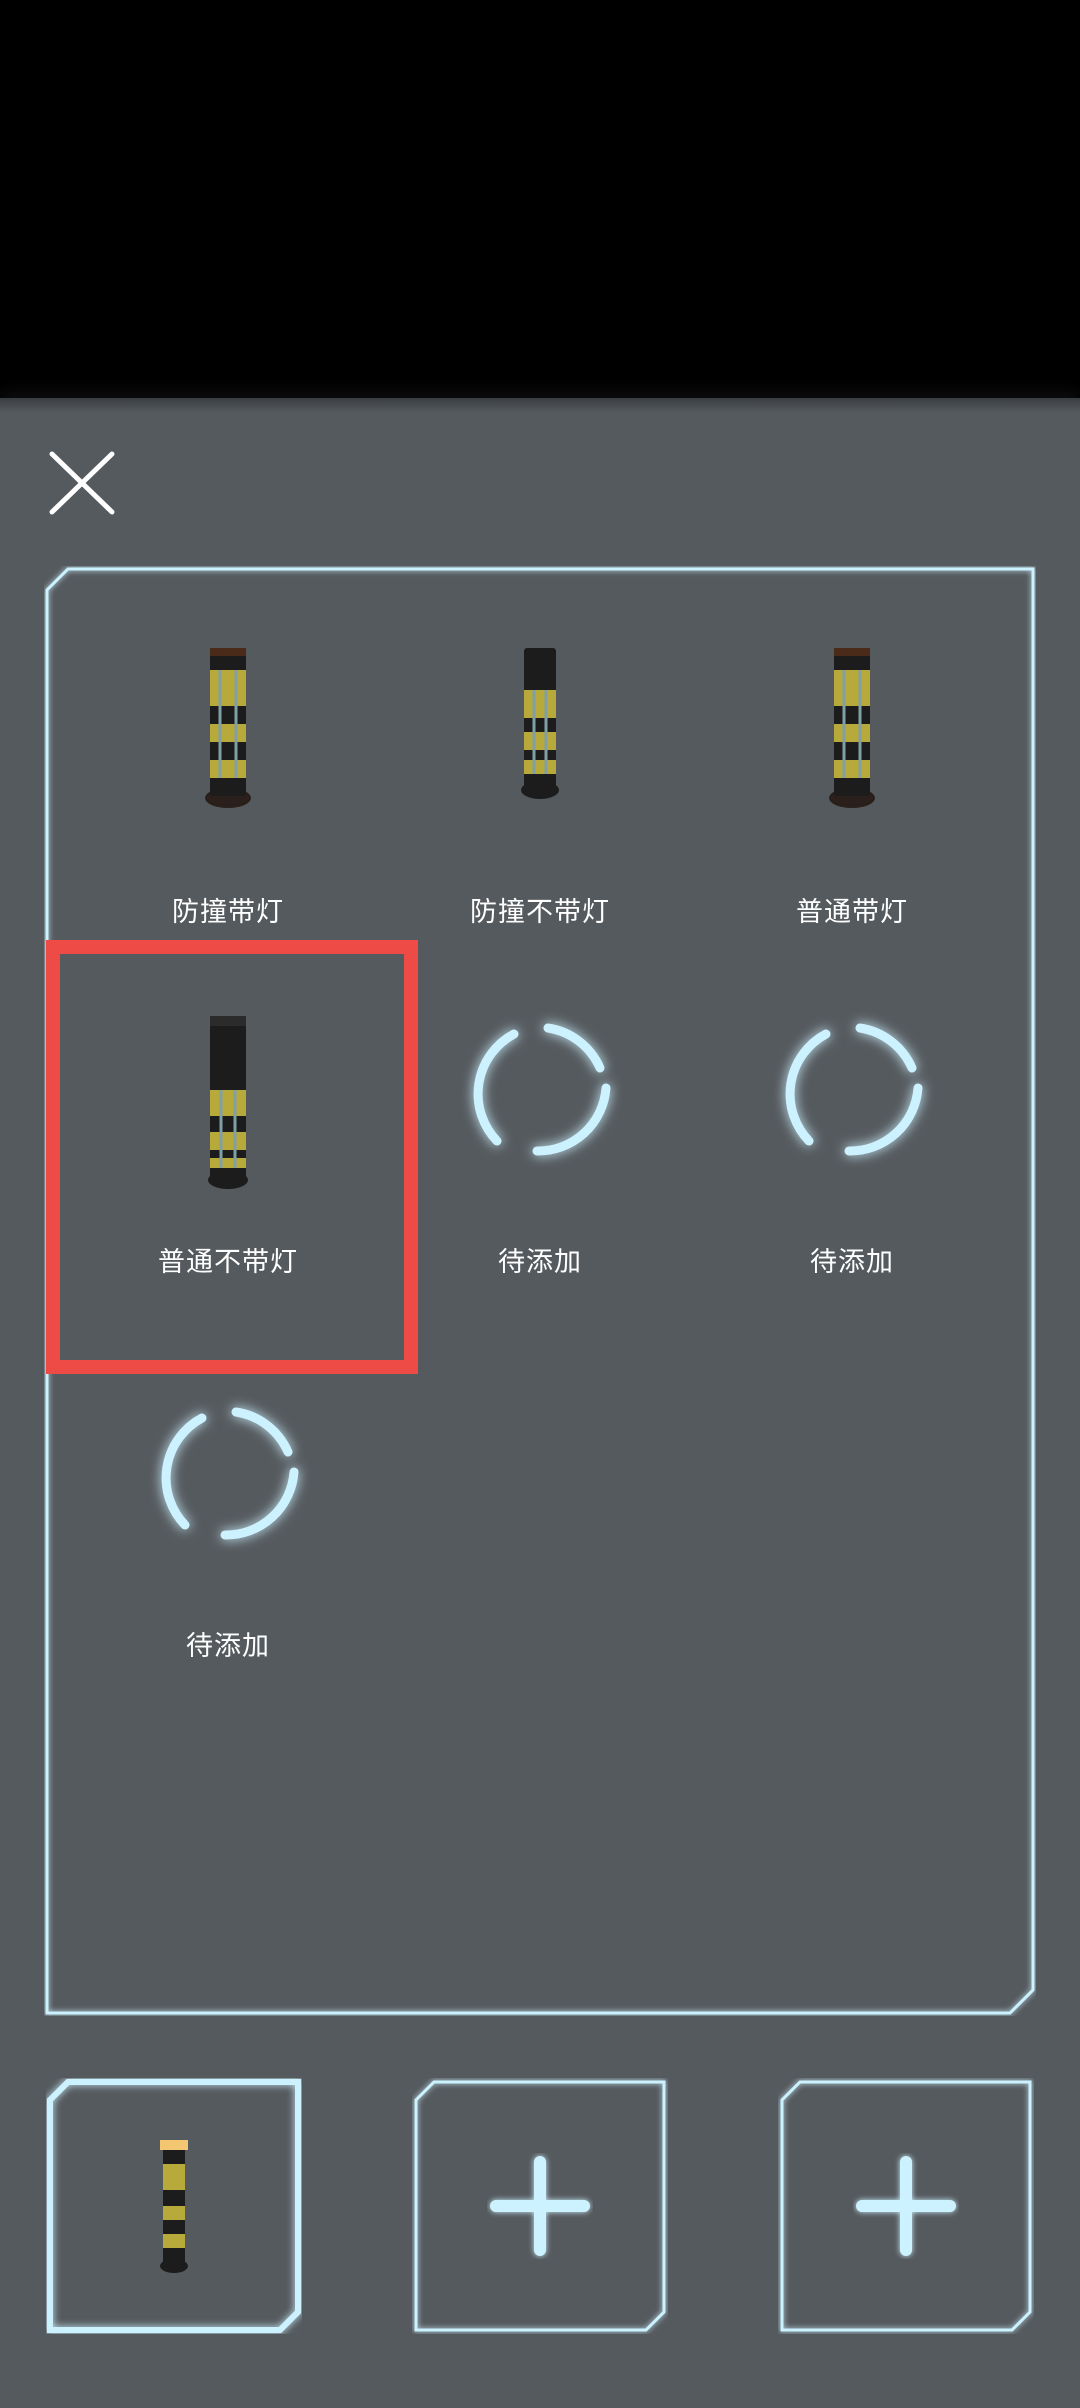  Describe the element at coordinates (232, 1157) in the screenshot. I see `selection-highlight` at that location.